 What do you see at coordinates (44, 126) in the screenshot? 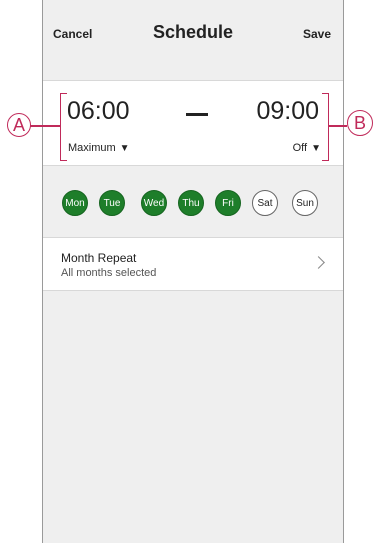
I see `annotation-line-left` at bounding box center [44, 126].